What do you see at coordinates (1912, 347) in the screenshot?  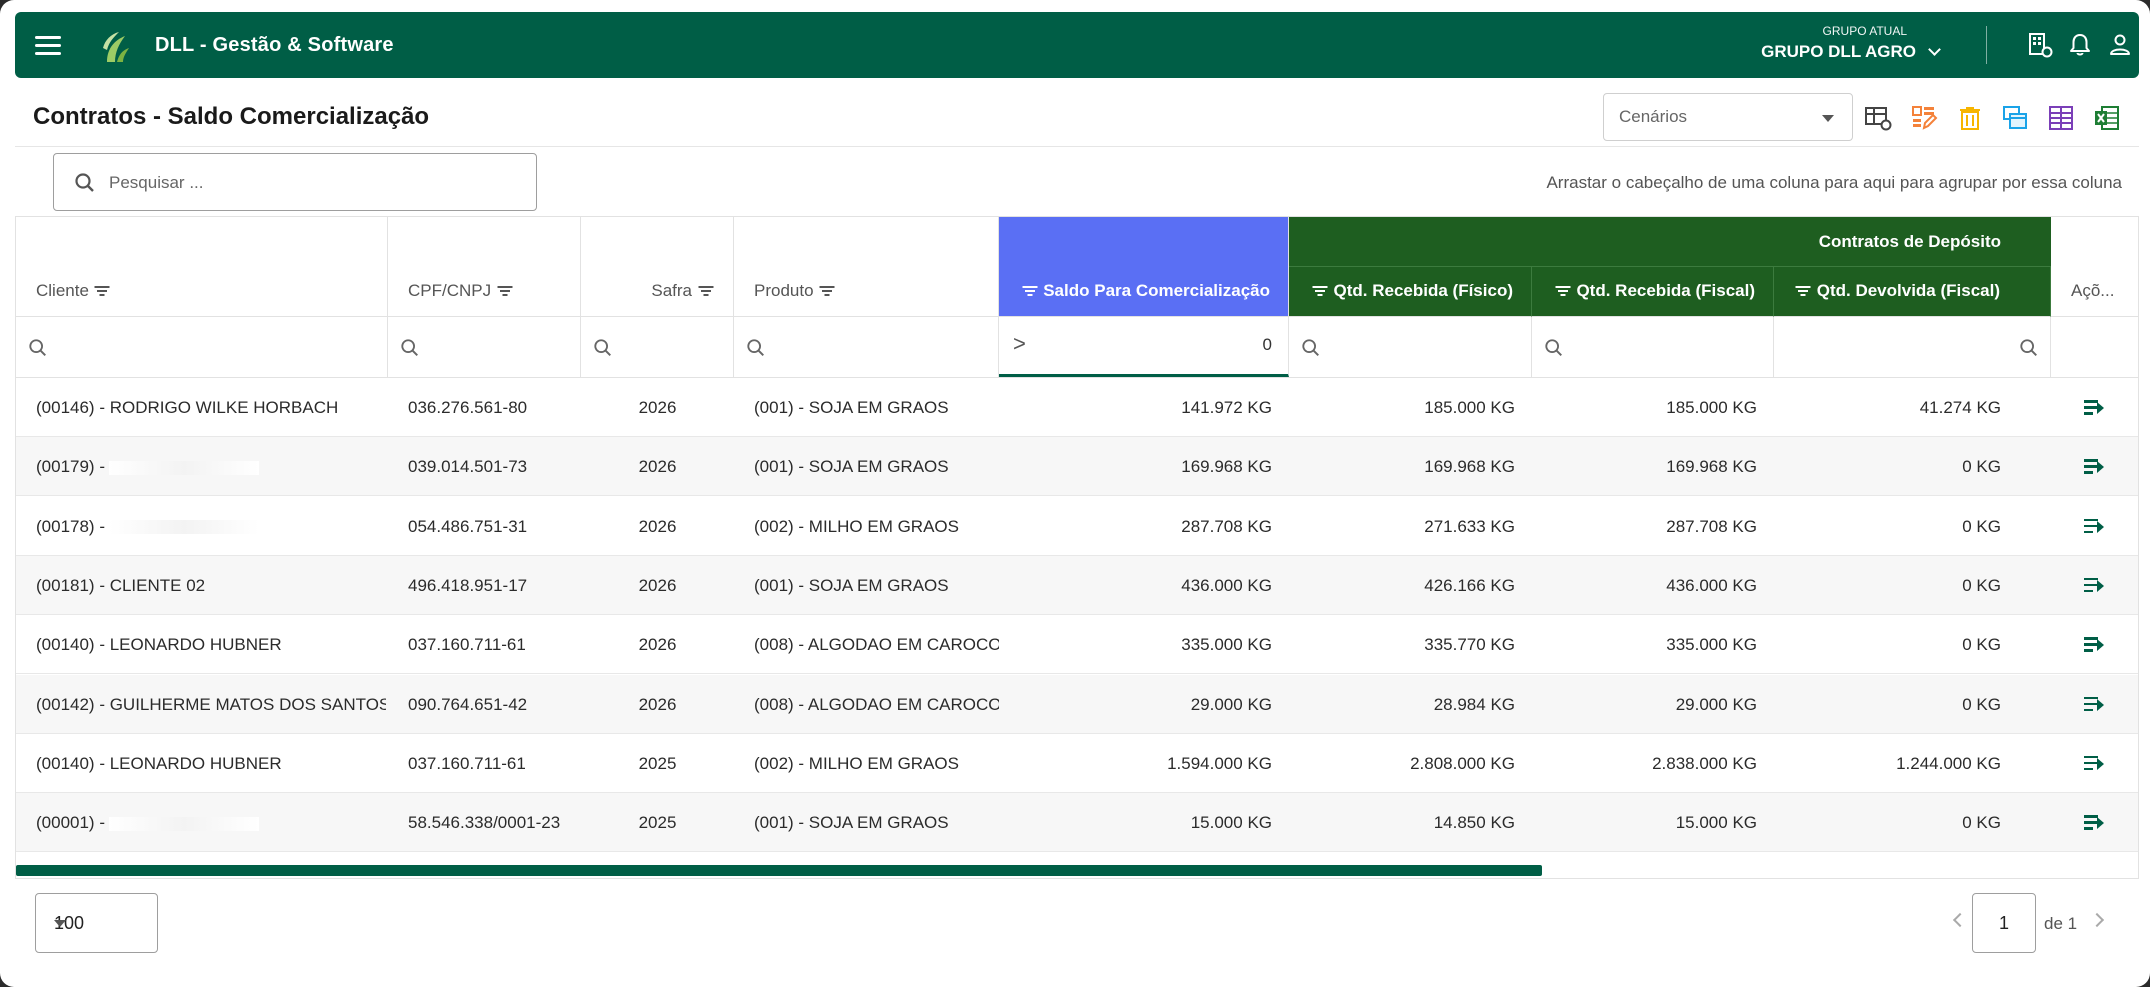 I see `filter-cell-qtd-devolvida` at bounding box center [1912, 347].